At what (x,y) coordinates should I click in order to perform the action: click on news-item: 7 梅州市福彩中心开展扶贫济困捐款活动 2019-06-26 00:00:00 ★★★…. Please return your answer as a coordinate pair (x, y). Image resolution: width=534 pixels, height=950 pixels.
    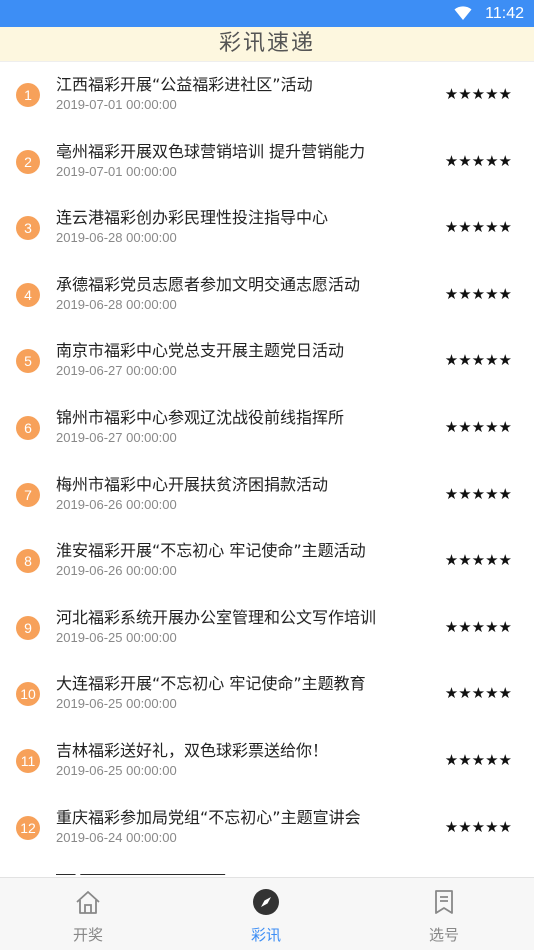
    Looking at the image, I should click on (267, 495).